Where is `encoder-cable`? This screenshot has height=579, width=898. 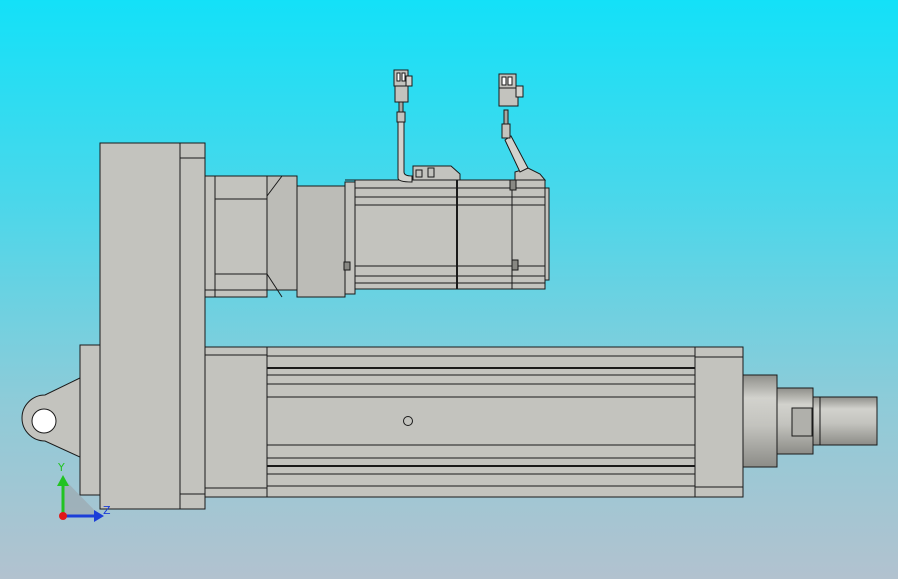
encoder-cable is located at coordinates (403, 126).